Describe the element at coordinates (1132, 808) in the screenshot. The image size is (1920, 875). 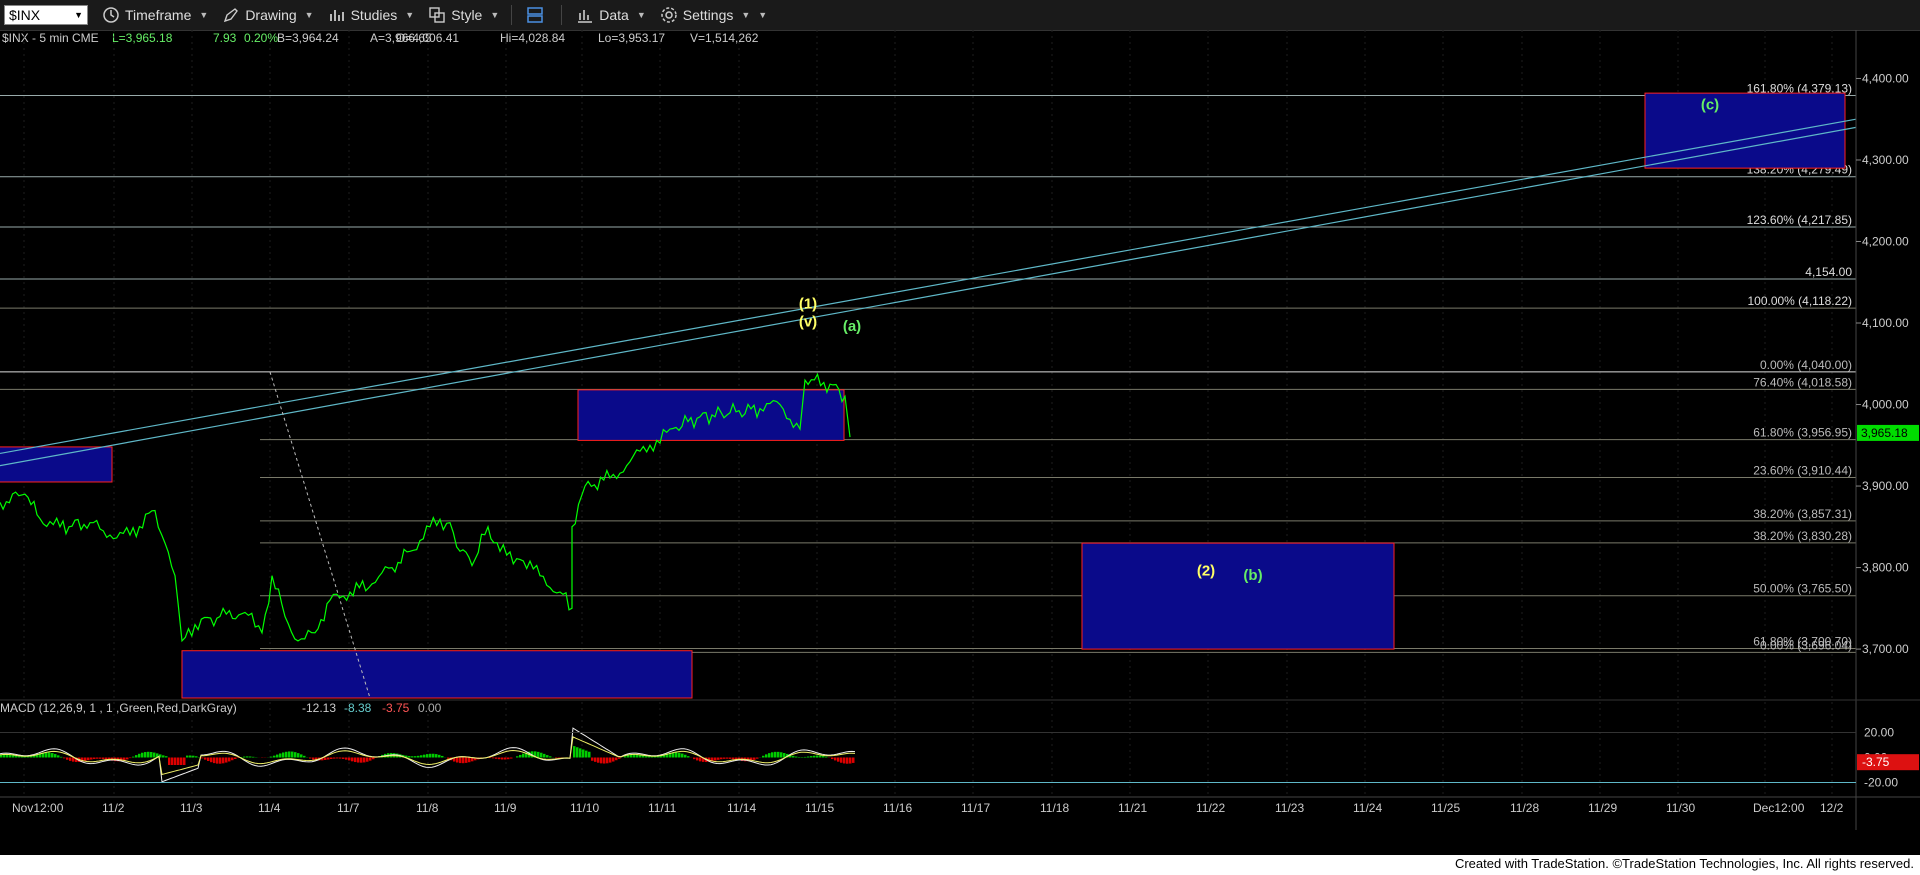
I see `x-tick-label: 11/21` at that location.